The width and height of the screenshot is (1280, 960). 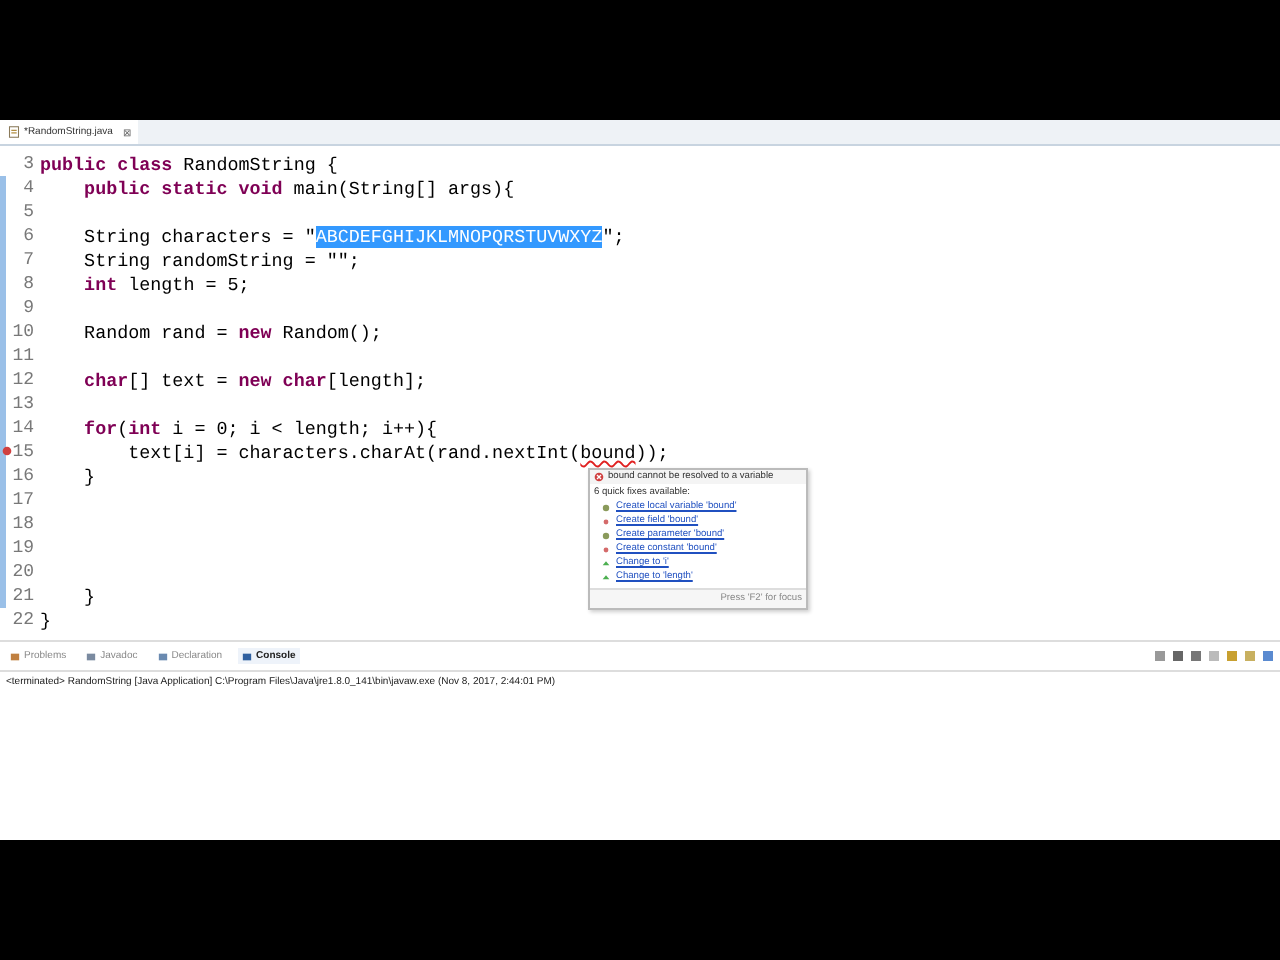 What do you see at coordinates (23, 476) in the screenshot?
I see `line-number: 16` at bounding box center [23, 476].